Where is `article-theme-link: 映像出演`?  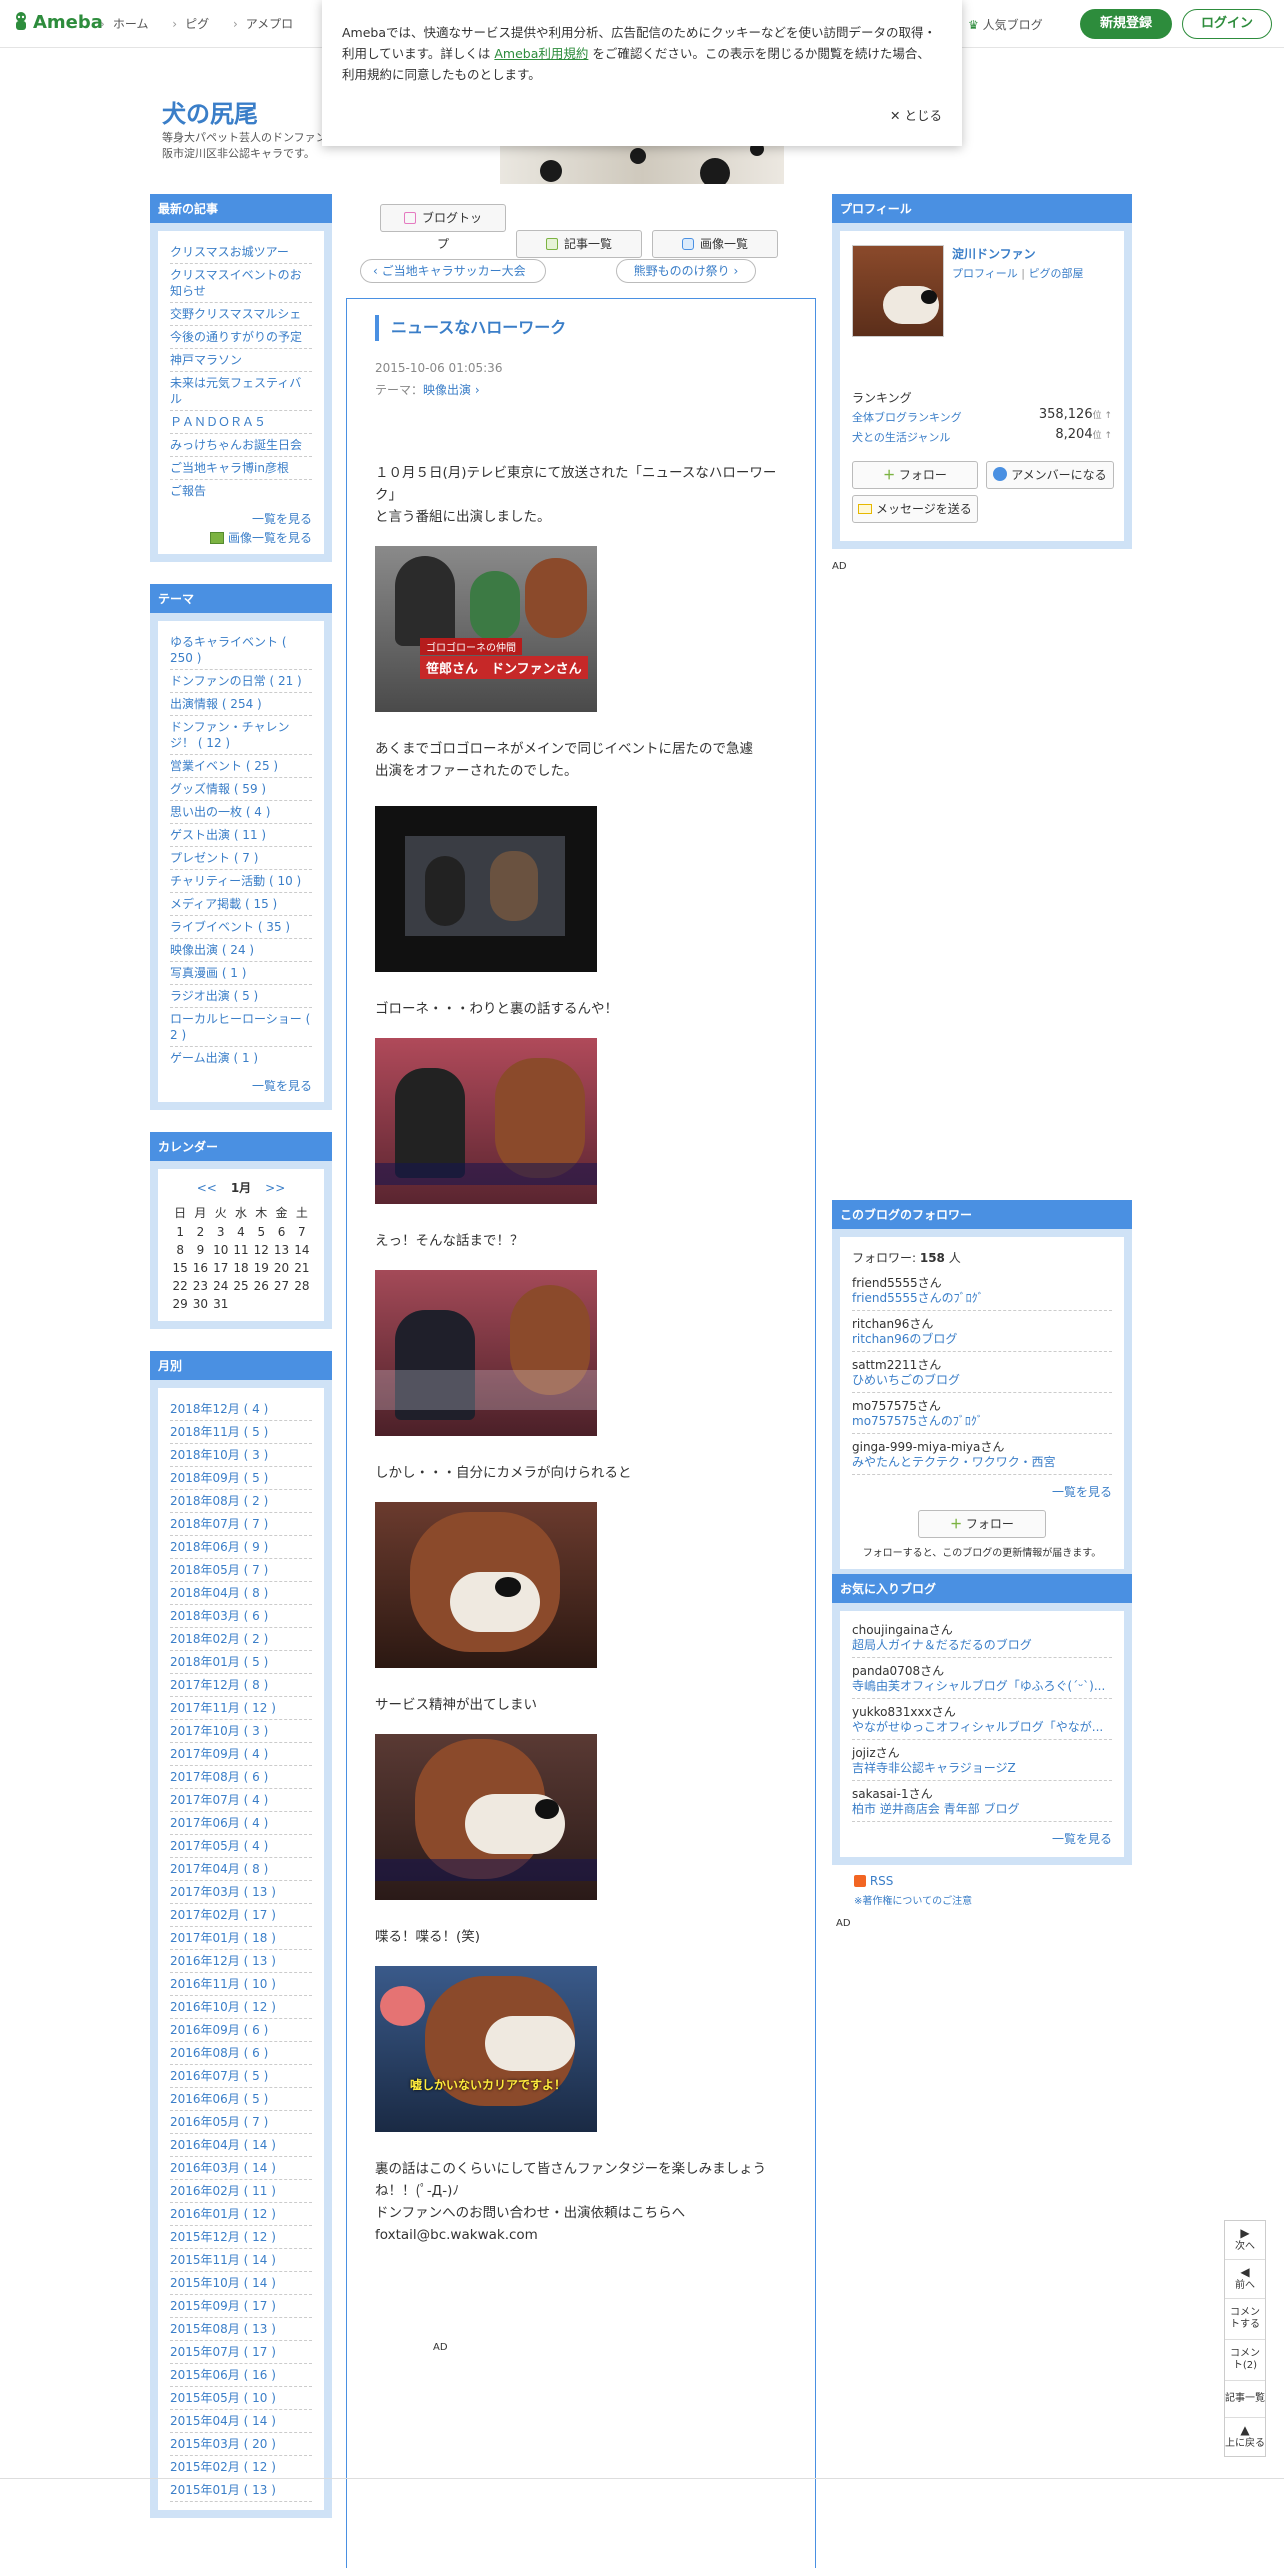
article-theme-link: 映像出演 is located at coordinates (447, 390).